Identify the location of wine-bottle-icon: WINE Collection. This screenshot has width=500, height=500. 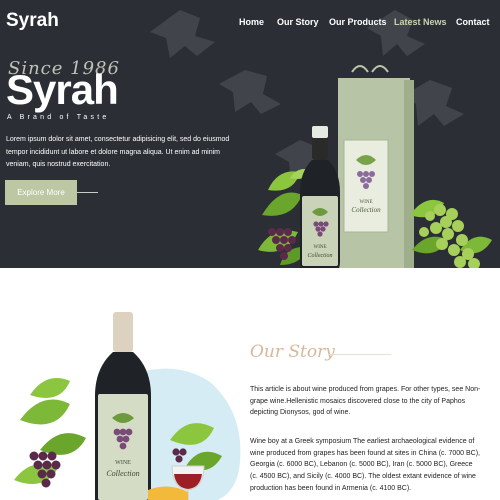
(320, 197).